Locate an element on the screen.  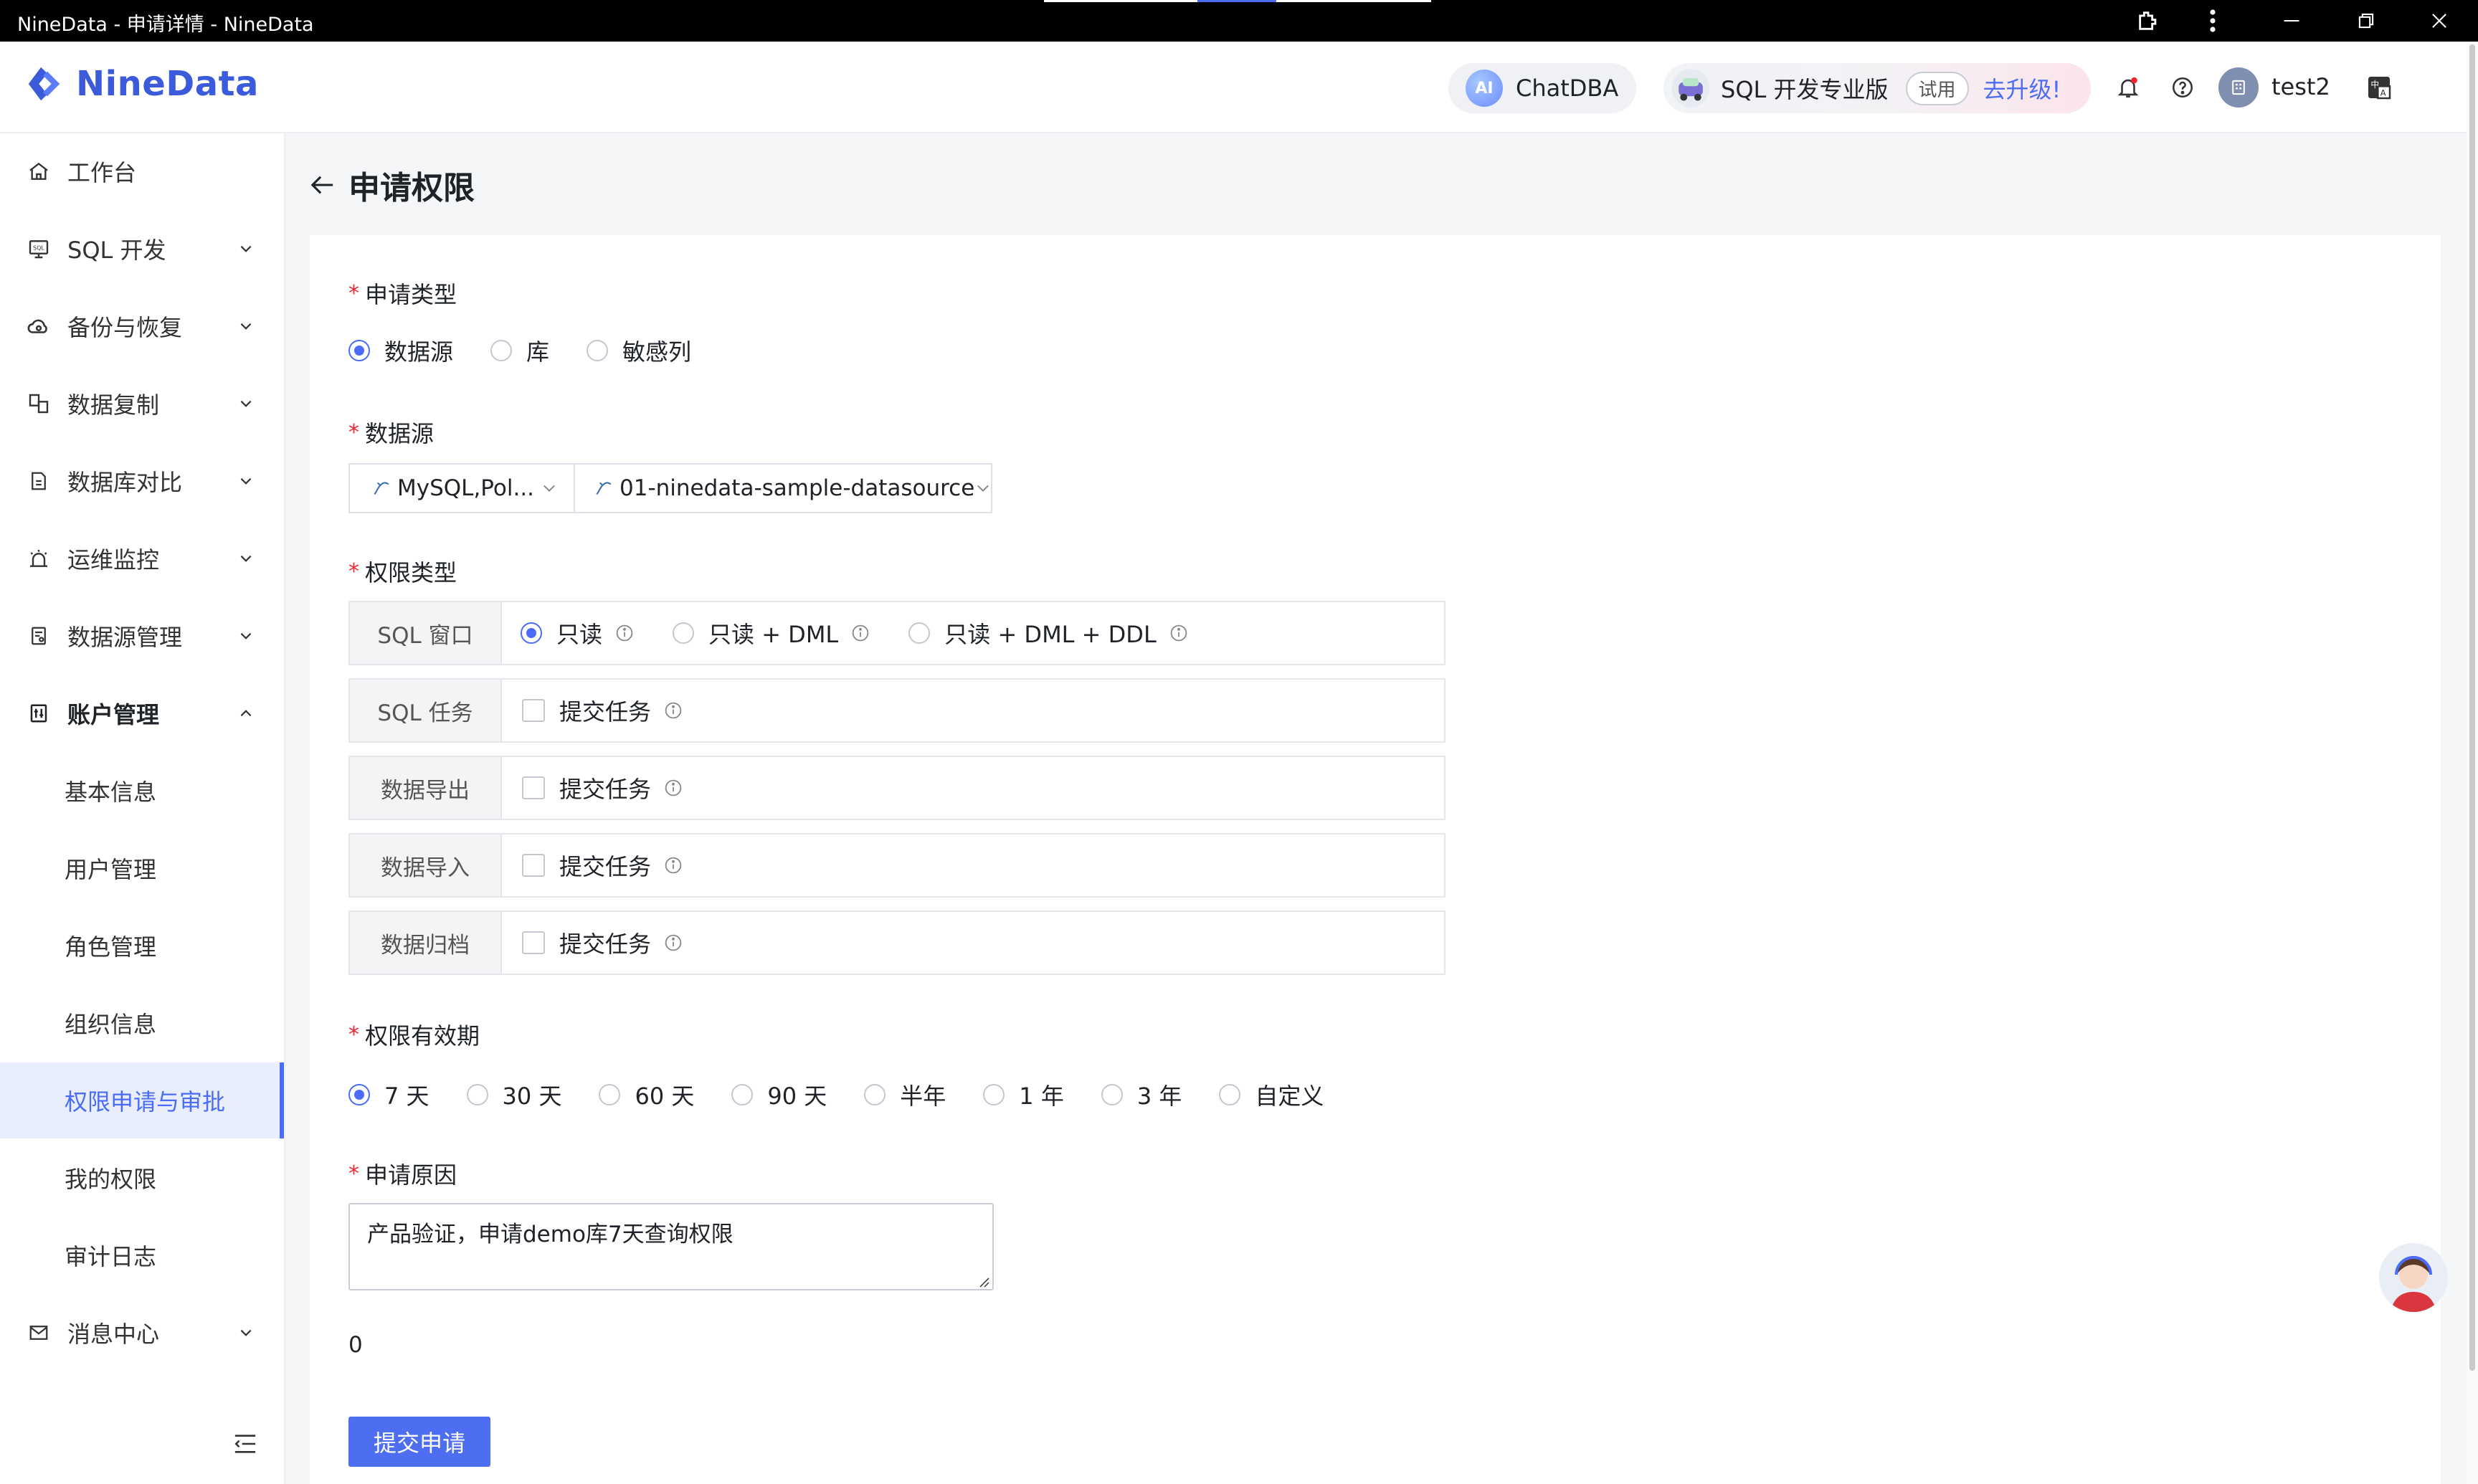
sidebar-sub-roles: 角色管理 is located at coordinates (142, 946).